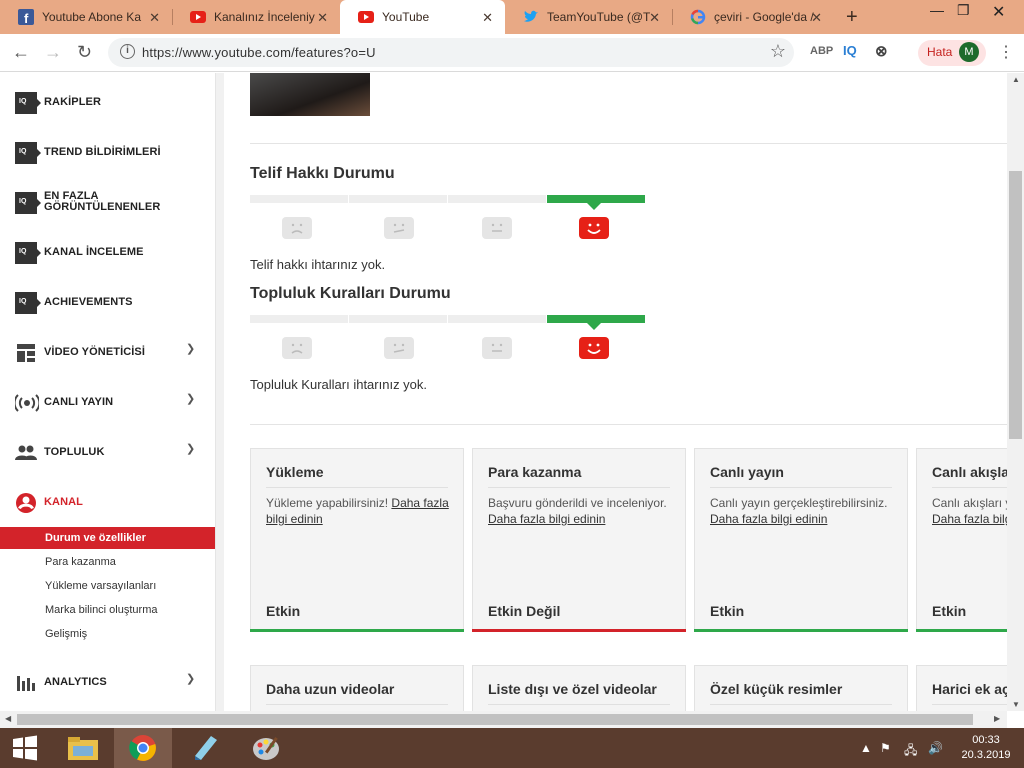 This screenshot has width=1024, height=768. What do you see at coordinates (937, 10) in the screenshot?
I see `minimize-button: —` at bounding box center [937, 10].